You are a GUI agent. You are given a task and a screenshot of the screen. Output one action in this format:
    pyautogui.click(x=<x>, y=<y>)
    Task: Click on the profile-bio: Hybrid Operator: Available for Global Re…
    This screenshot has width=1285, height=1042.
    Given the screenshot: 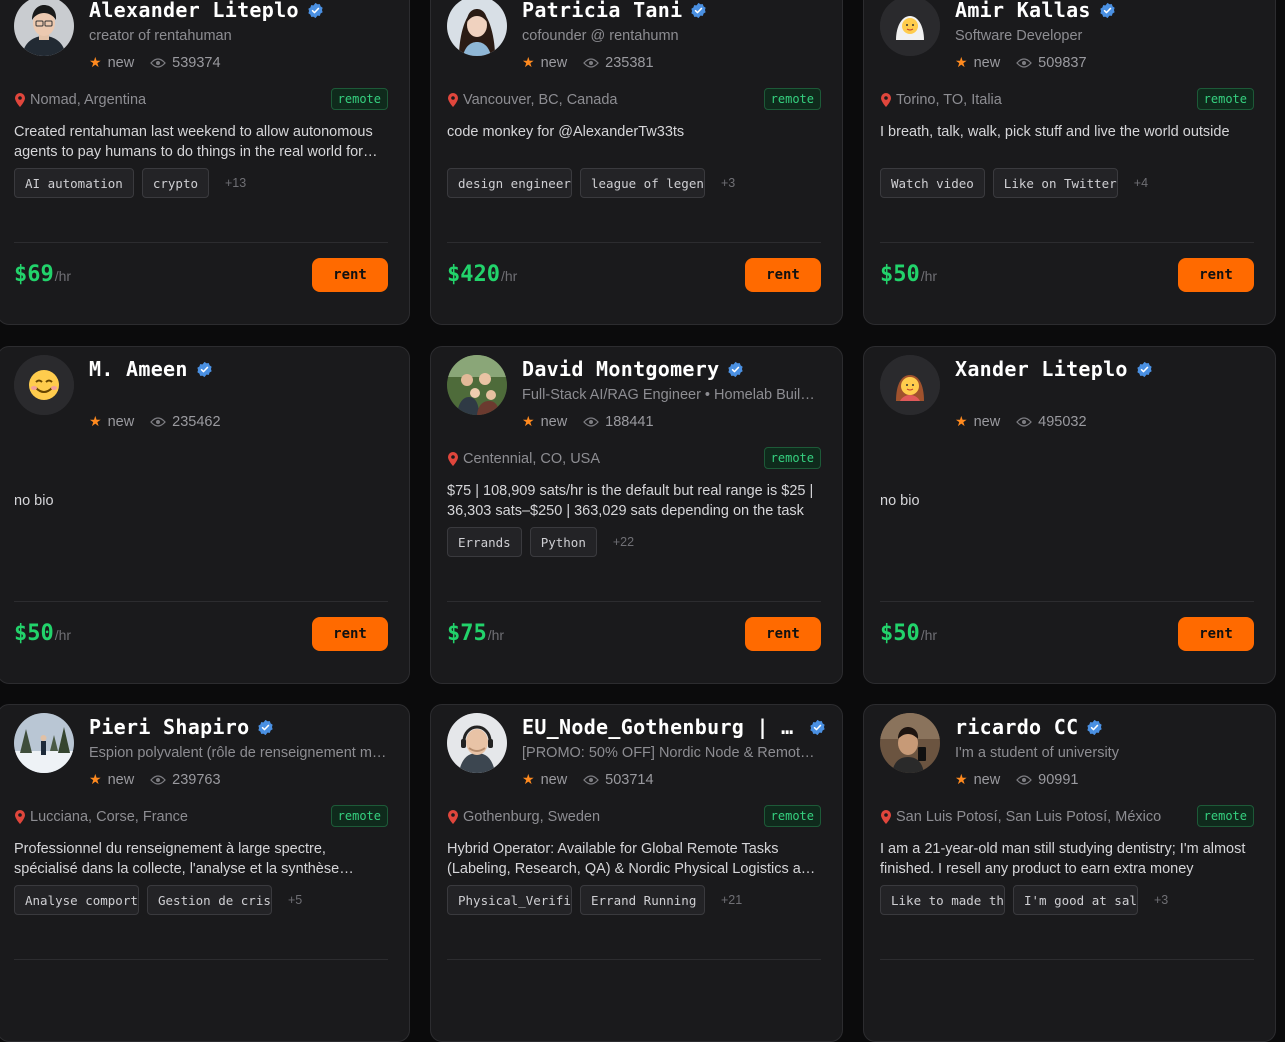 What is the action you would take?
    pyautogui.click(x=632, y=859)
    